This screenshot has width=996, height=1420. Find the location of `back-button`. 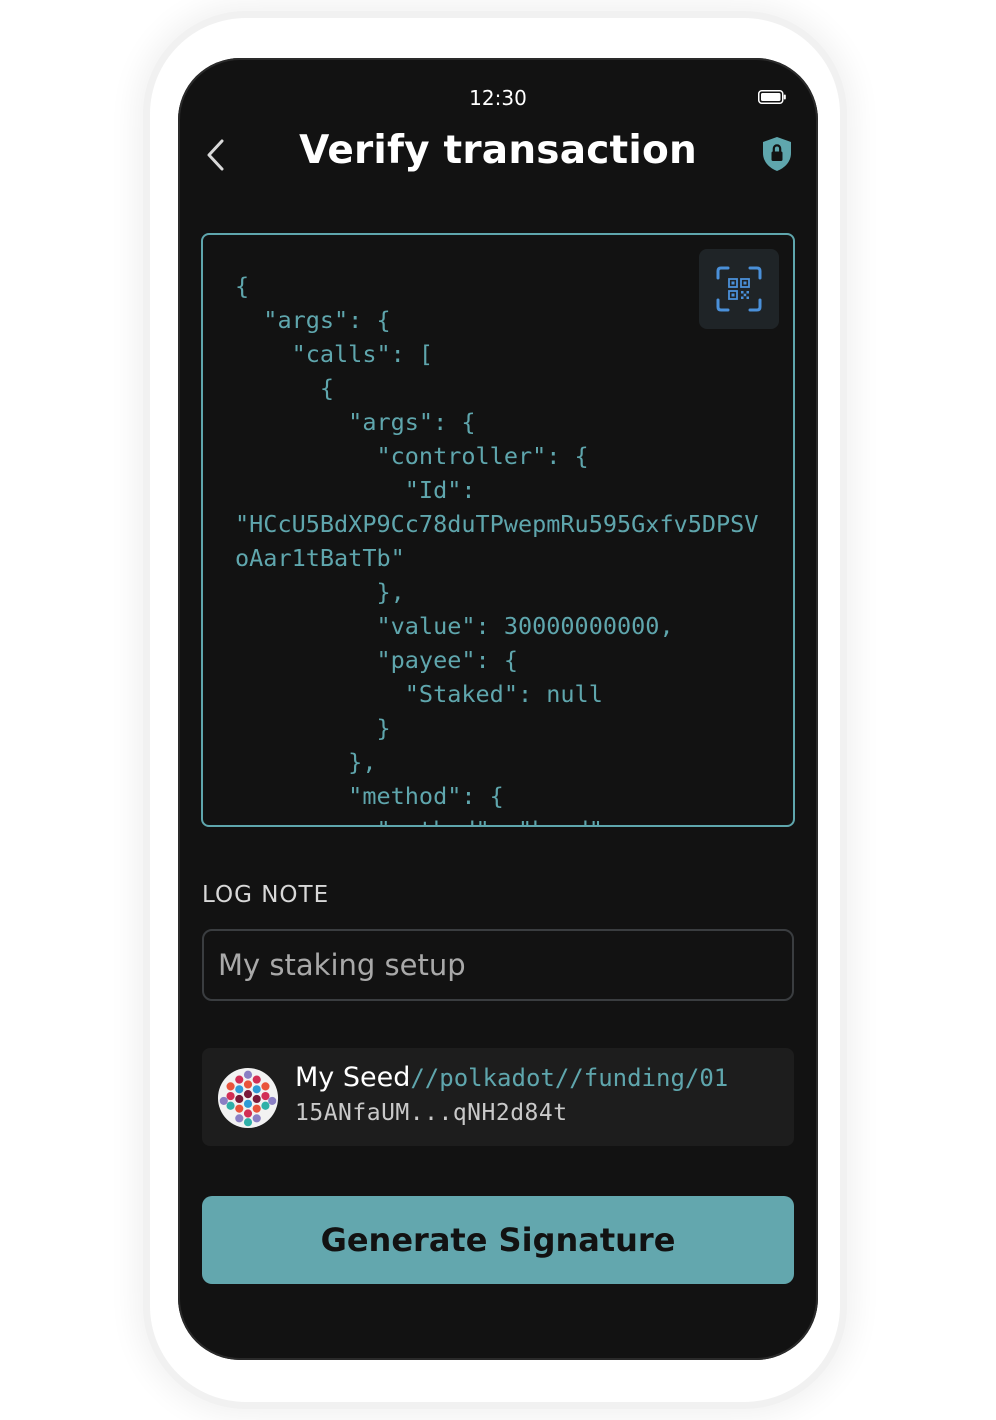

back-button is located at coordinates (216, 155).